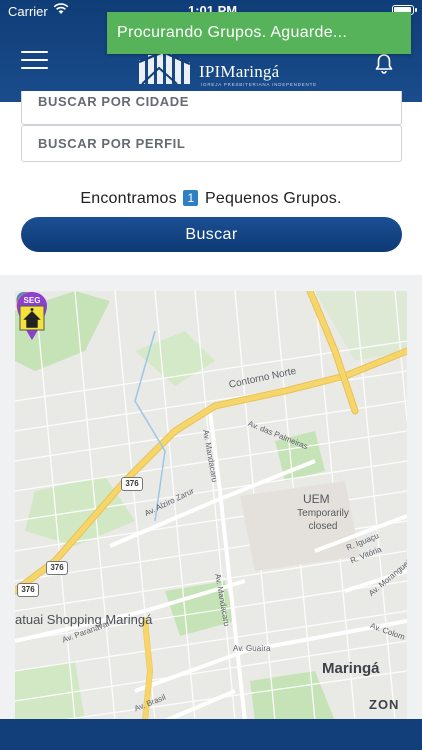  What do you see at coordinates (84, 619) in the screenshot?
I see `map-label-shopping: atuai Shopping Maringá` at bounding box center [84, 619].